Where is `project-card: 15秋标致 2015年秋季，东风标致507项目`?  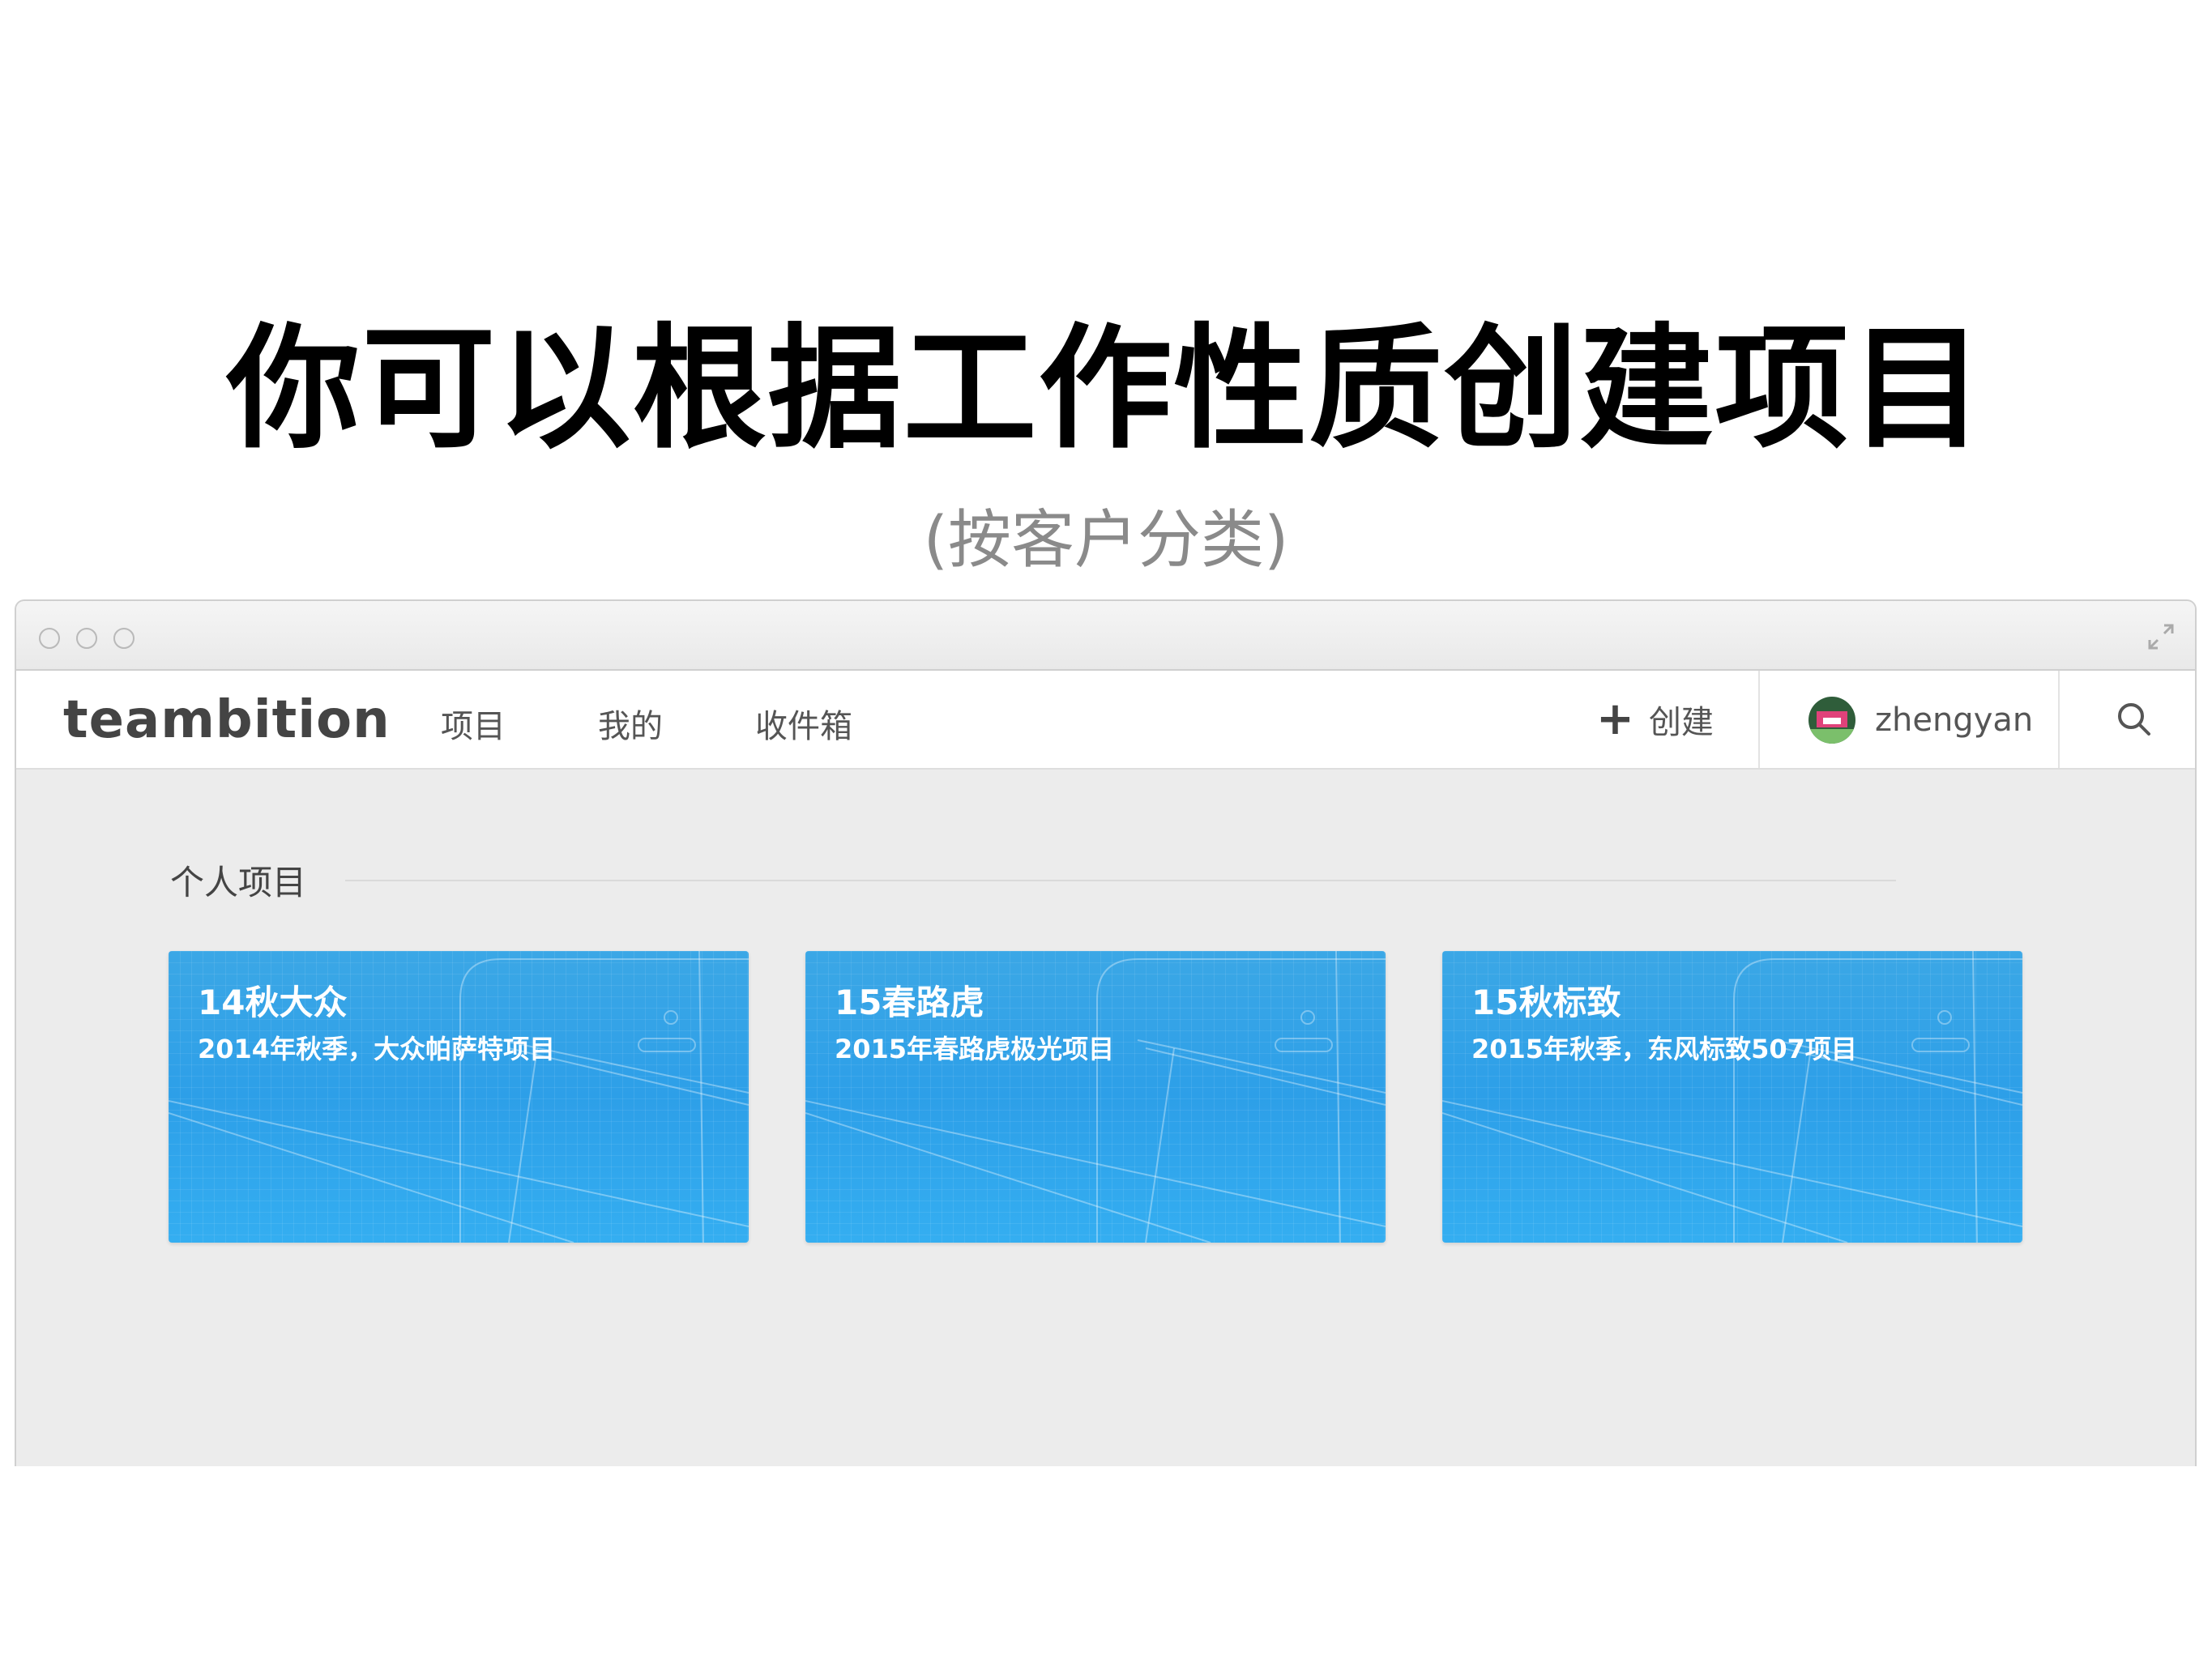
project-card: 15秋标致 2015年秋季，东风标致507项目 is located at coordinates (1732, 1097).